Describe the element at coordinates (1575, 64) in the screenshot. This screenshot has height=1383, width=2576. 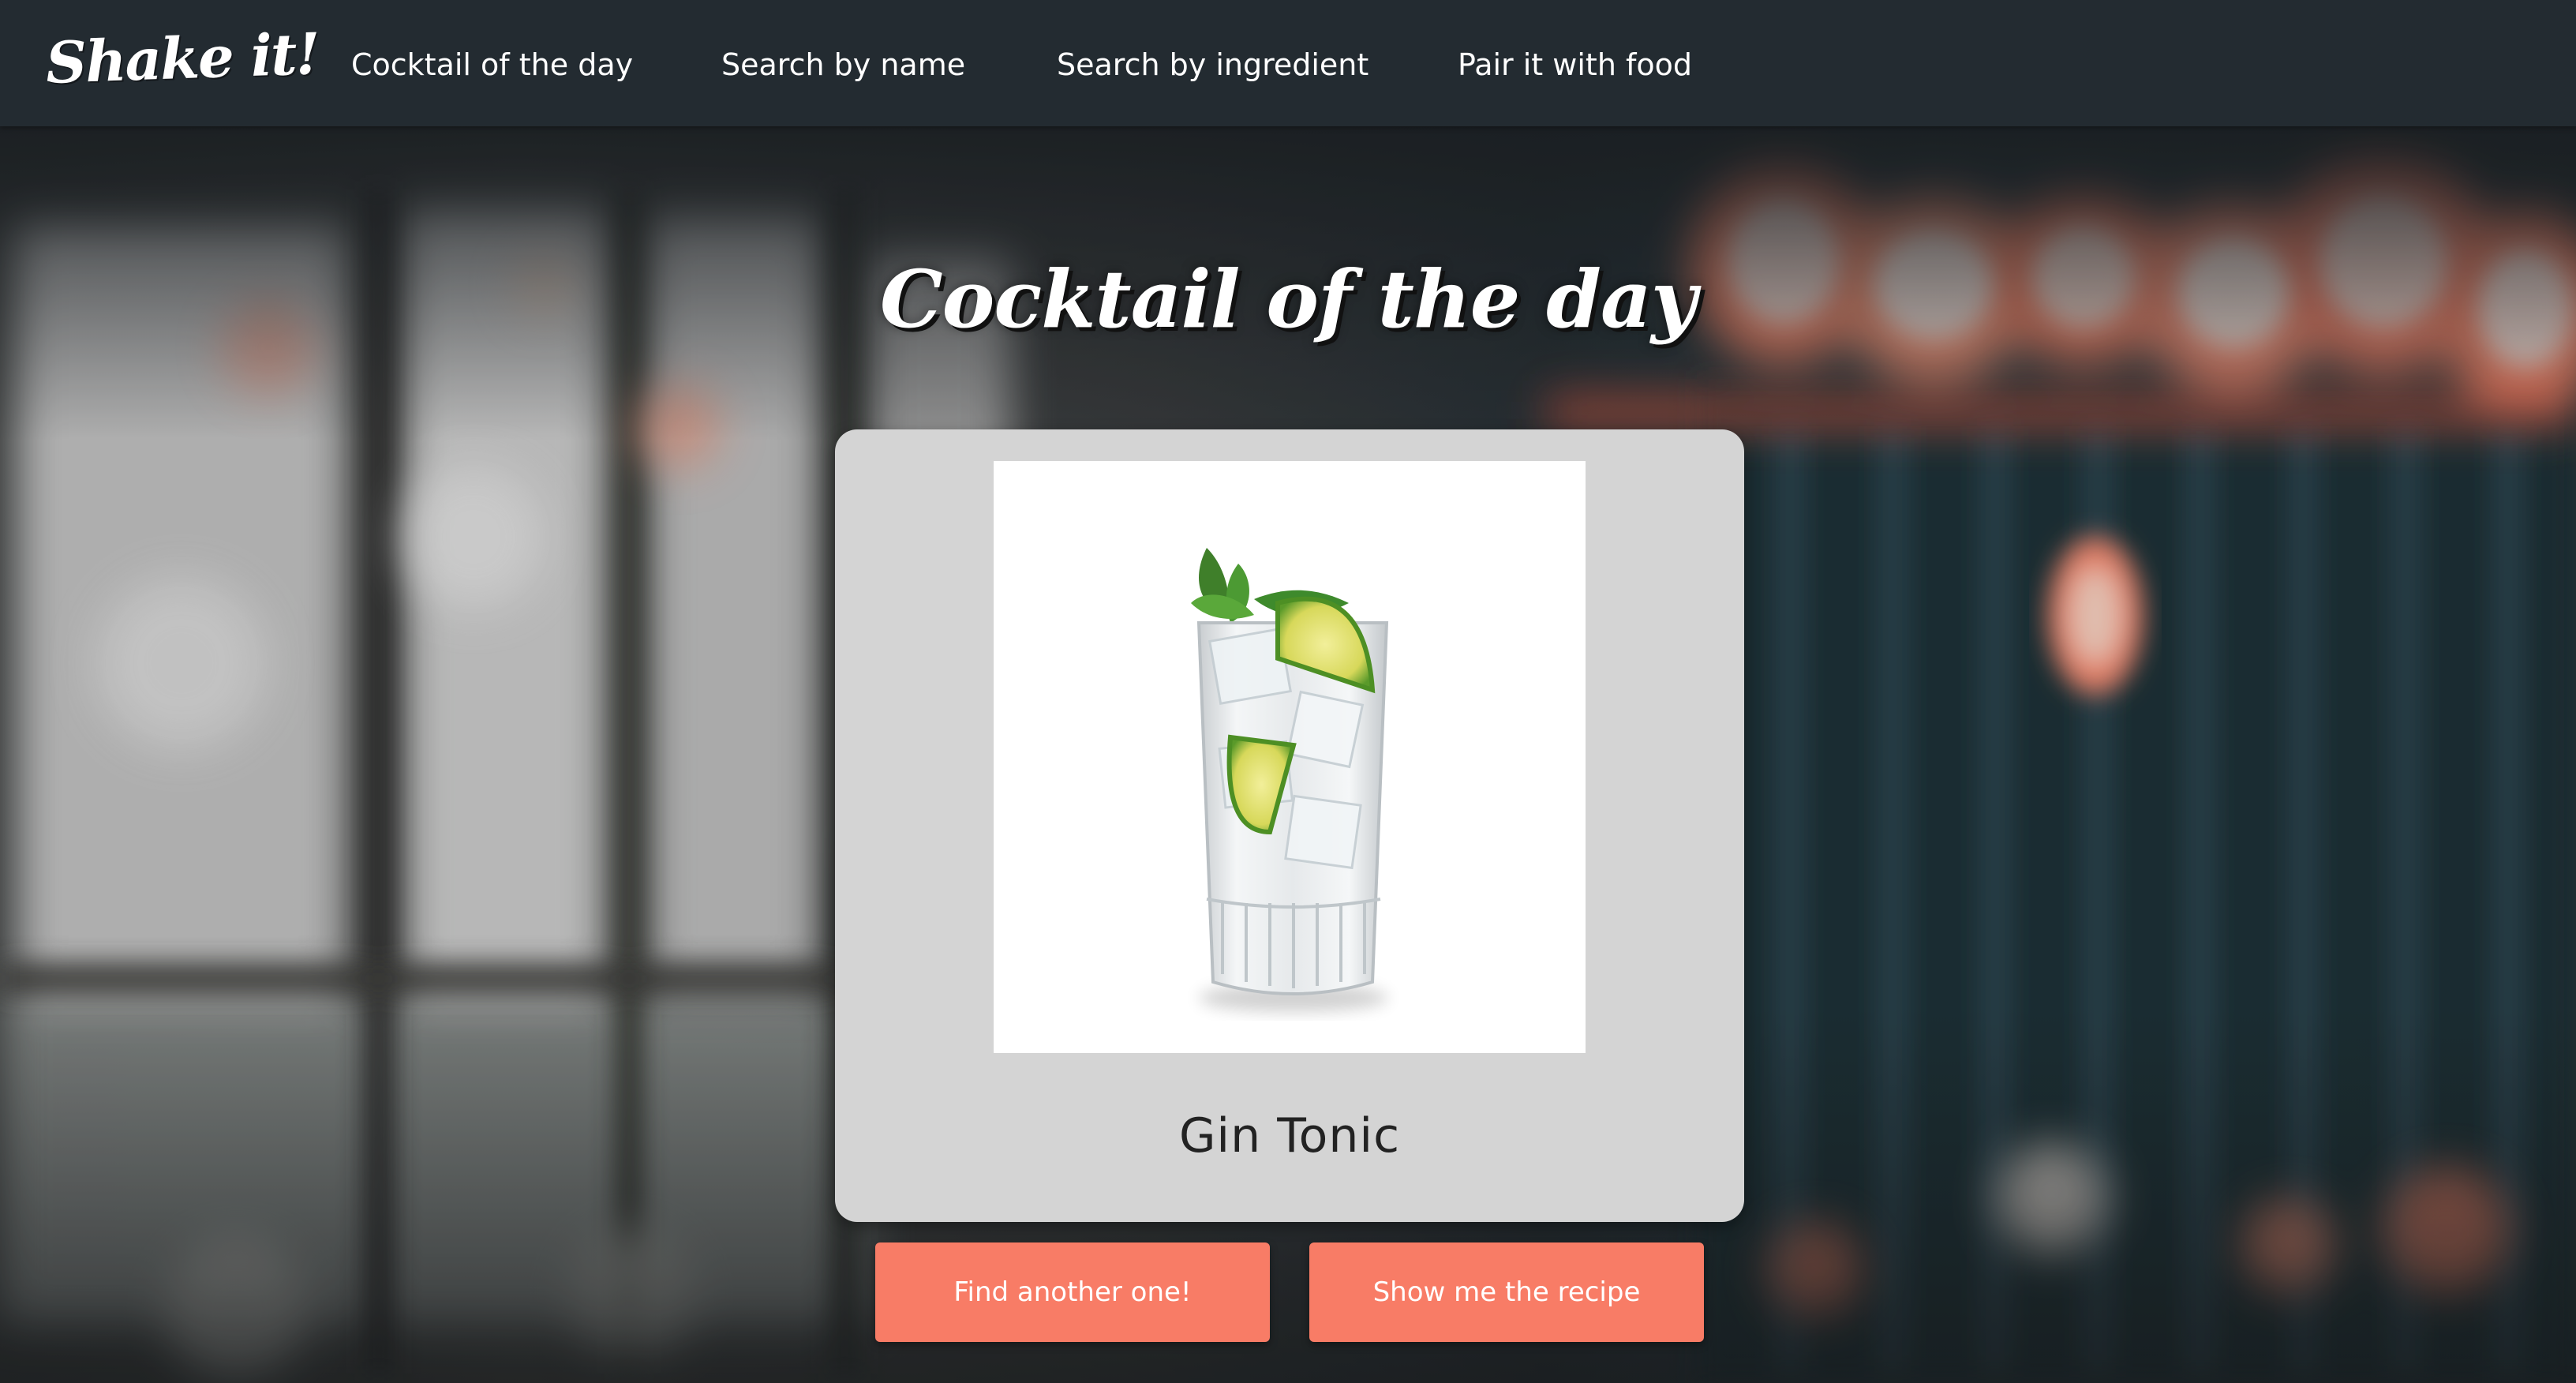
I see `nav-link-pair-it-with-food: Pair it with food` at that location.